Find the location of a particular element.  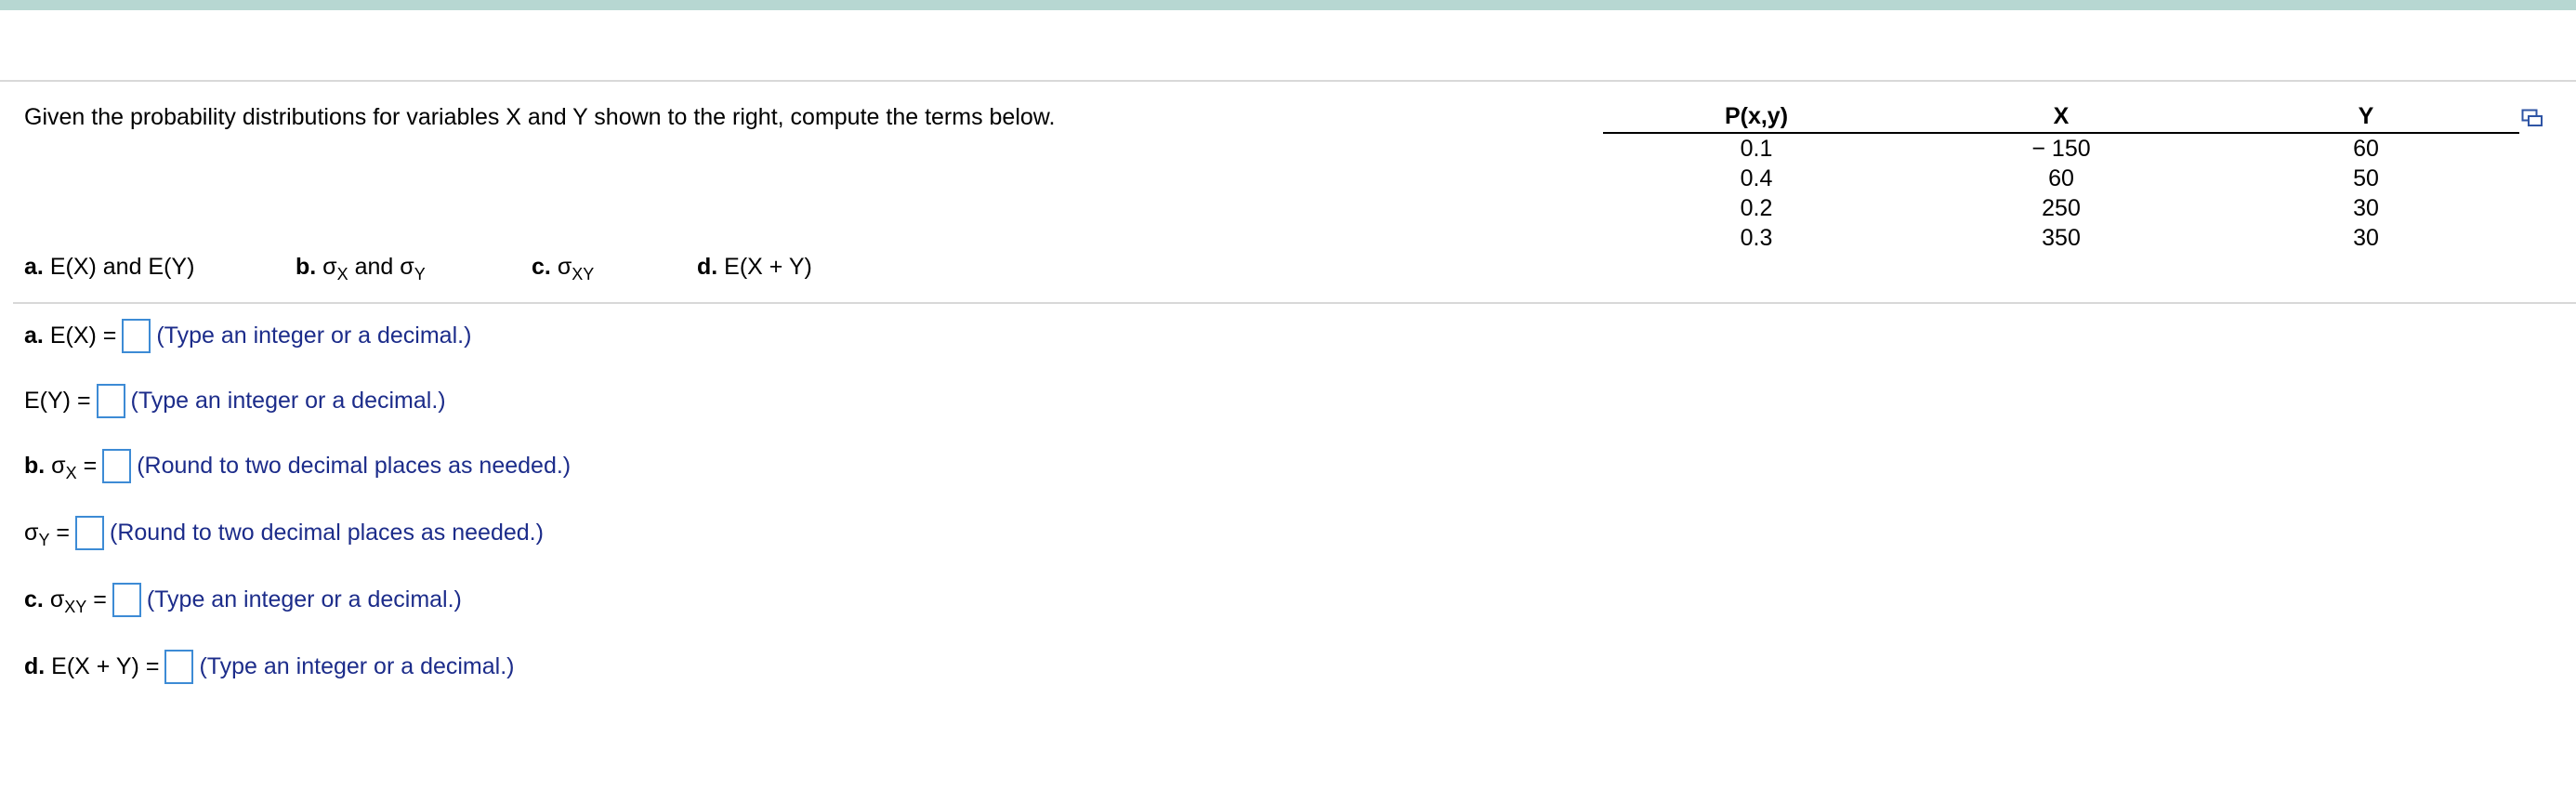

sy-hint: (Round to two decimal places as needed.) is located at coordinates (327, 532).